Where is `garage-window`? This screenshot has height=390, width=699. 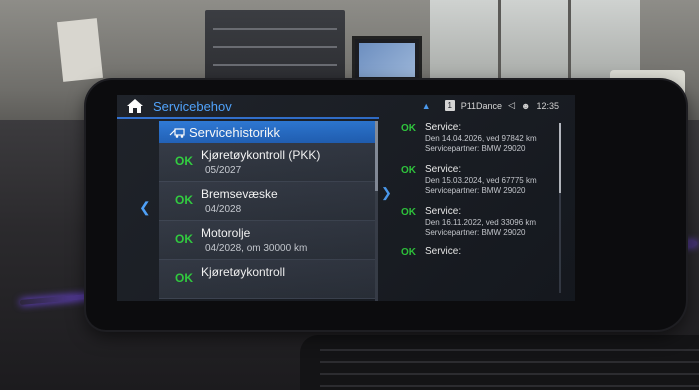 garage-window is located at coordinates (535, 40).